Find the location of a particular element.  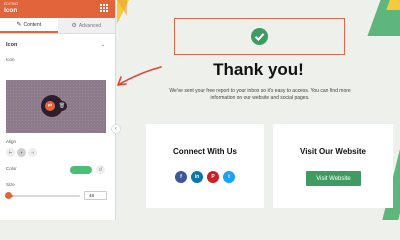

panel-kicker: EDITING is located at coordinates (11, 4).